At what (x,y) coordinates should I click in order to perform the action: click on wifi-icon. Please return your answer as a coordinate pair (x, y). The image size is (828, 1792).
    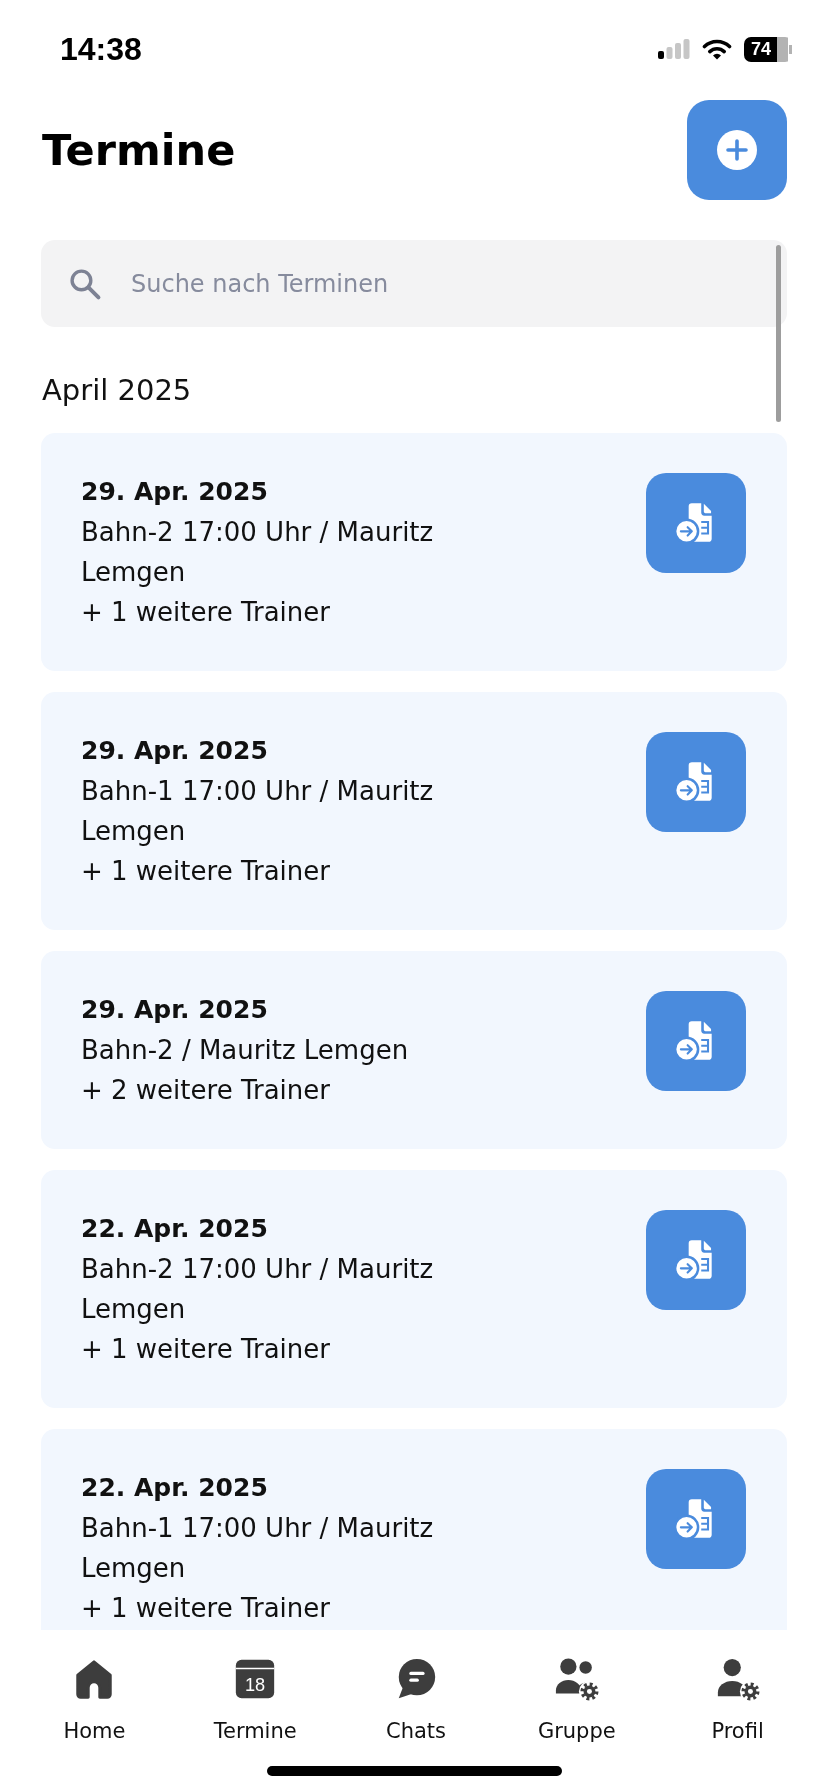
    Looking at the image, I should click on (717, 49).